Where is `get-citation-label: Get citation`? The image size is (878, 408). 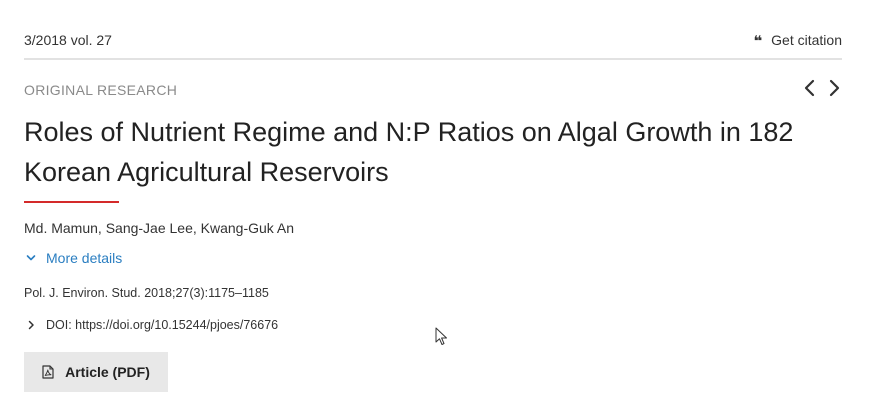 get-citation-label: Get citation is located at coordinates (806, 40).